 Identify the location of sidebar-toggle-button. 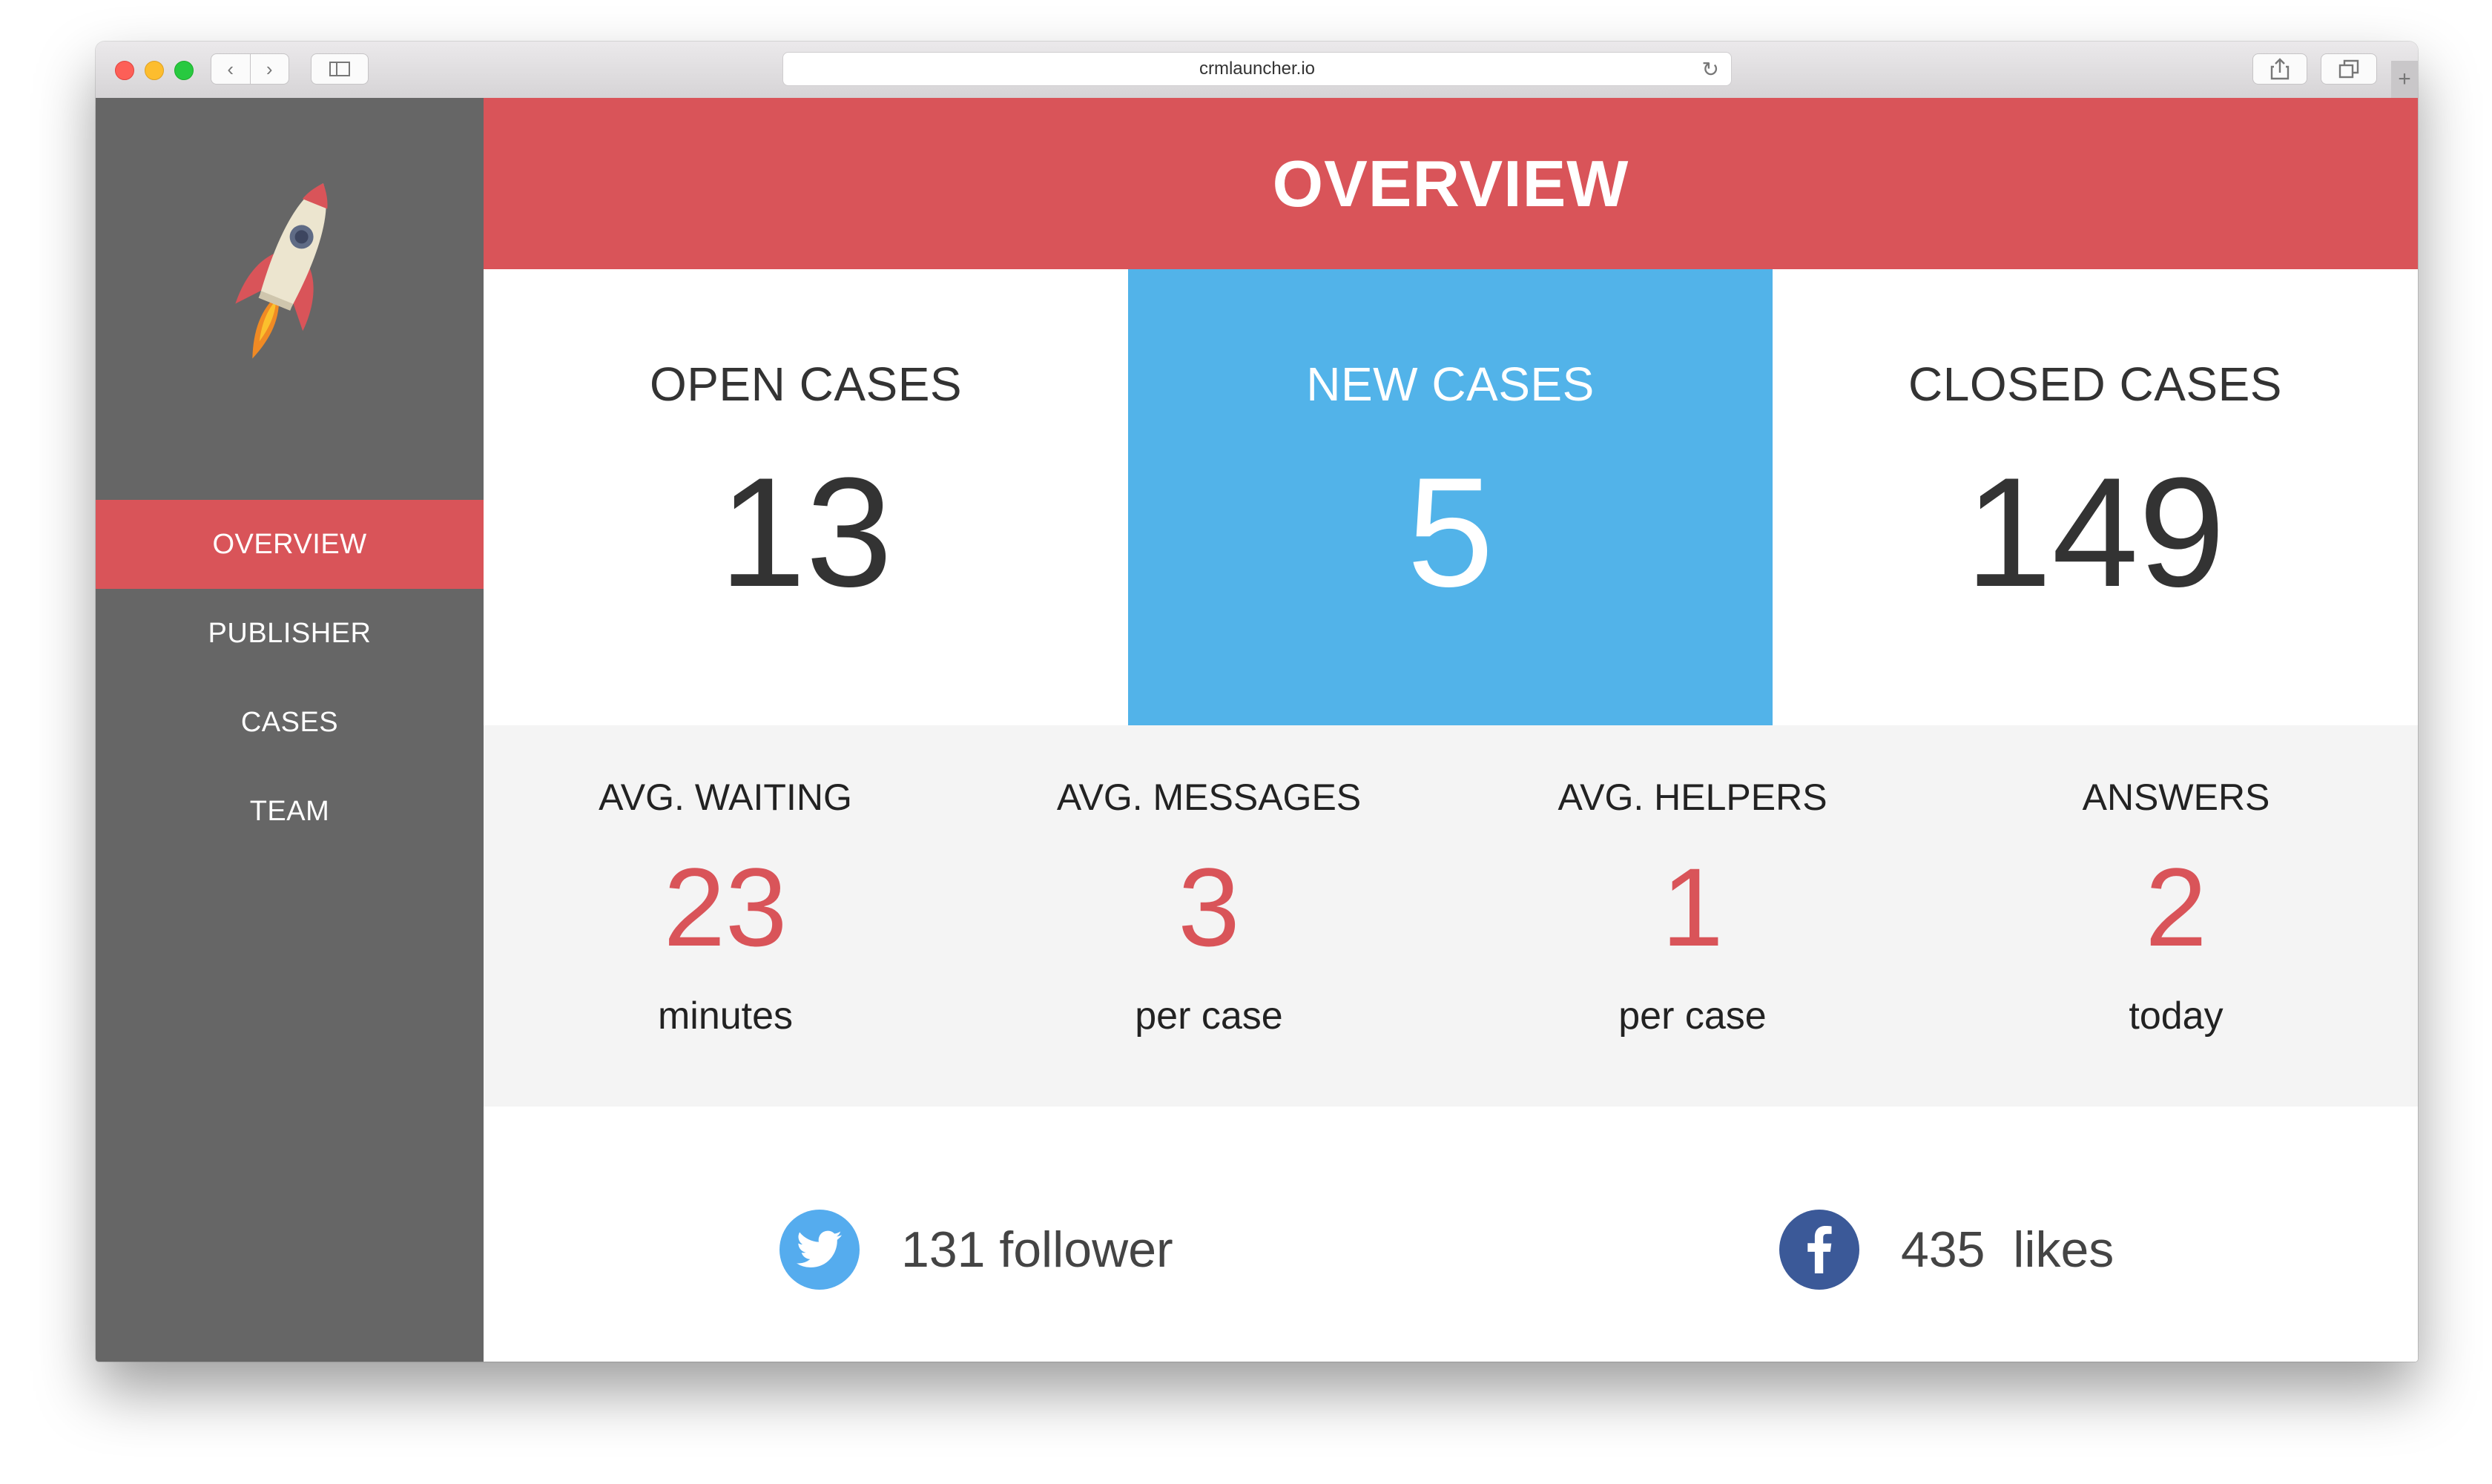
(340, 69).